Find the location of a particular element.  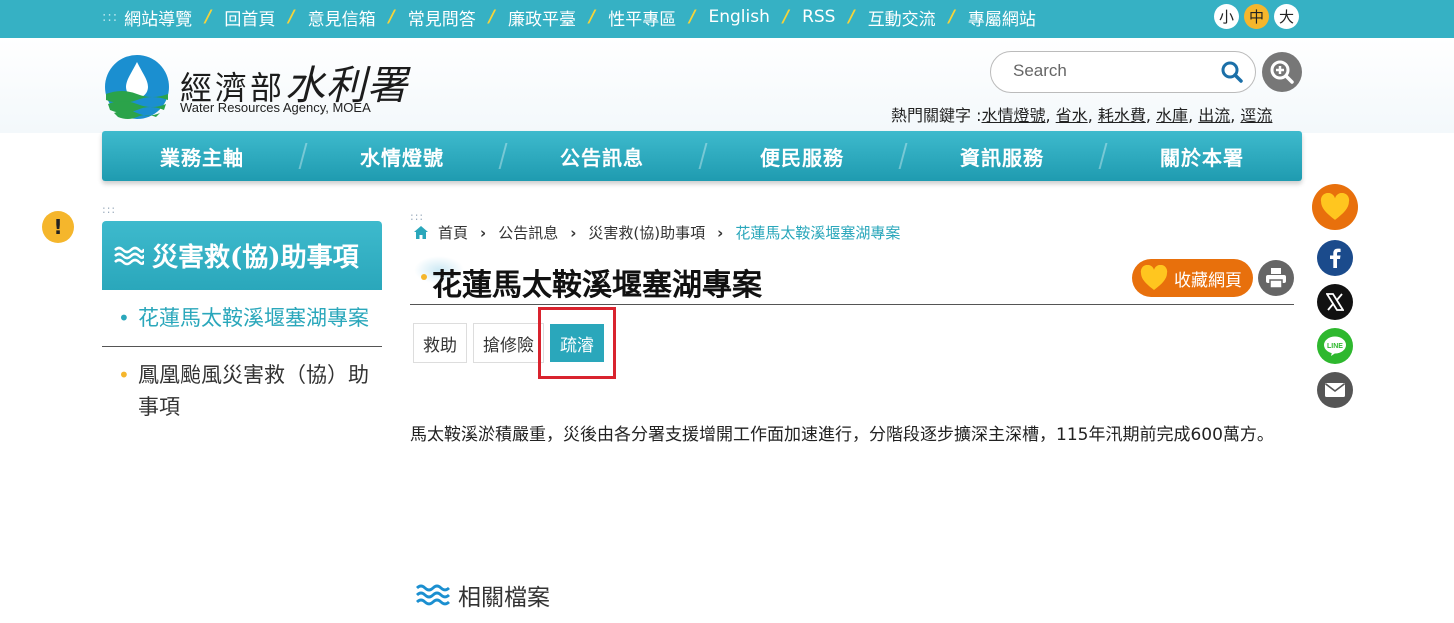

sidebar-item-hualien: 花蓮馬太鞍溪堰塞湖專案 is located at coordinates (242, 318).